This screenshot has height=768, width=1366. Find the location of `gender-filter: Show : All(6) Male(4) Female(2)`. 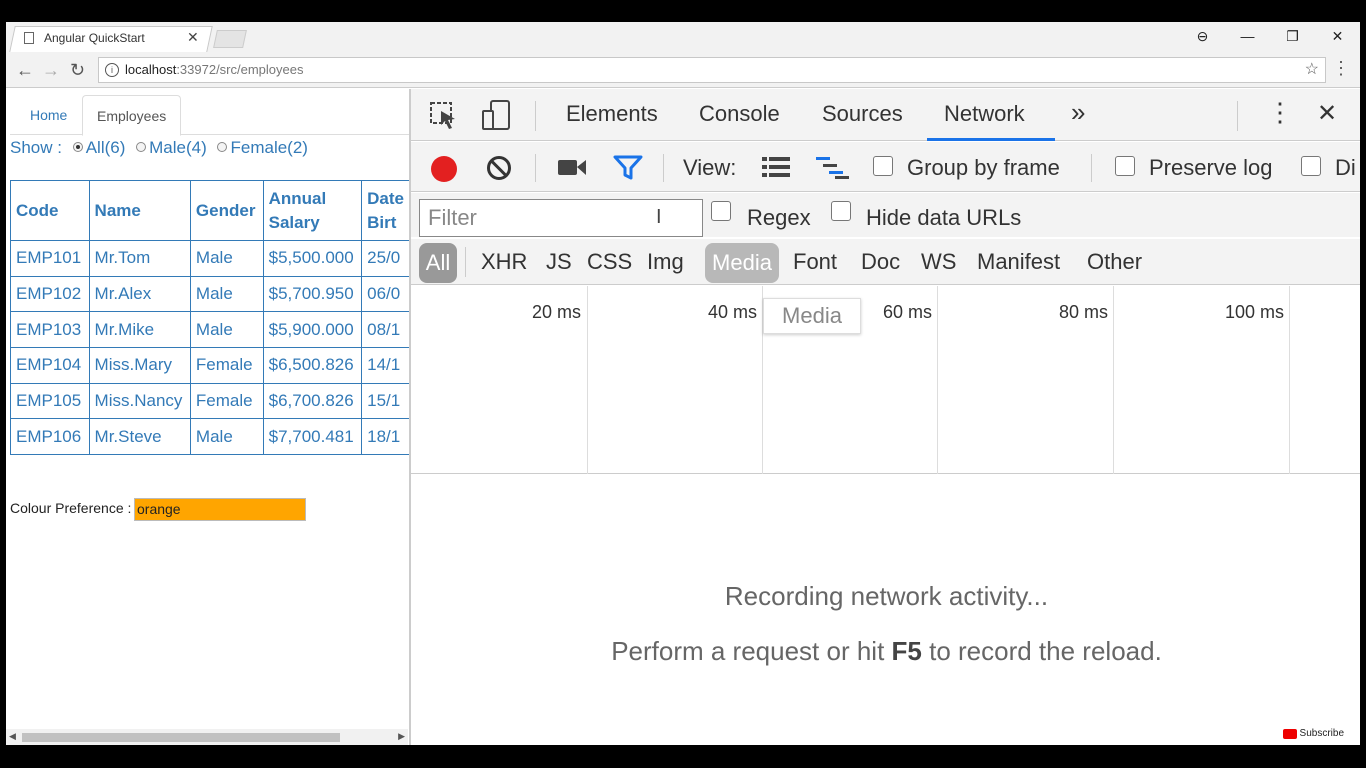

gender-filter: Show : All(6) Male(4) Female(2) is located at coordinates (159, 148).